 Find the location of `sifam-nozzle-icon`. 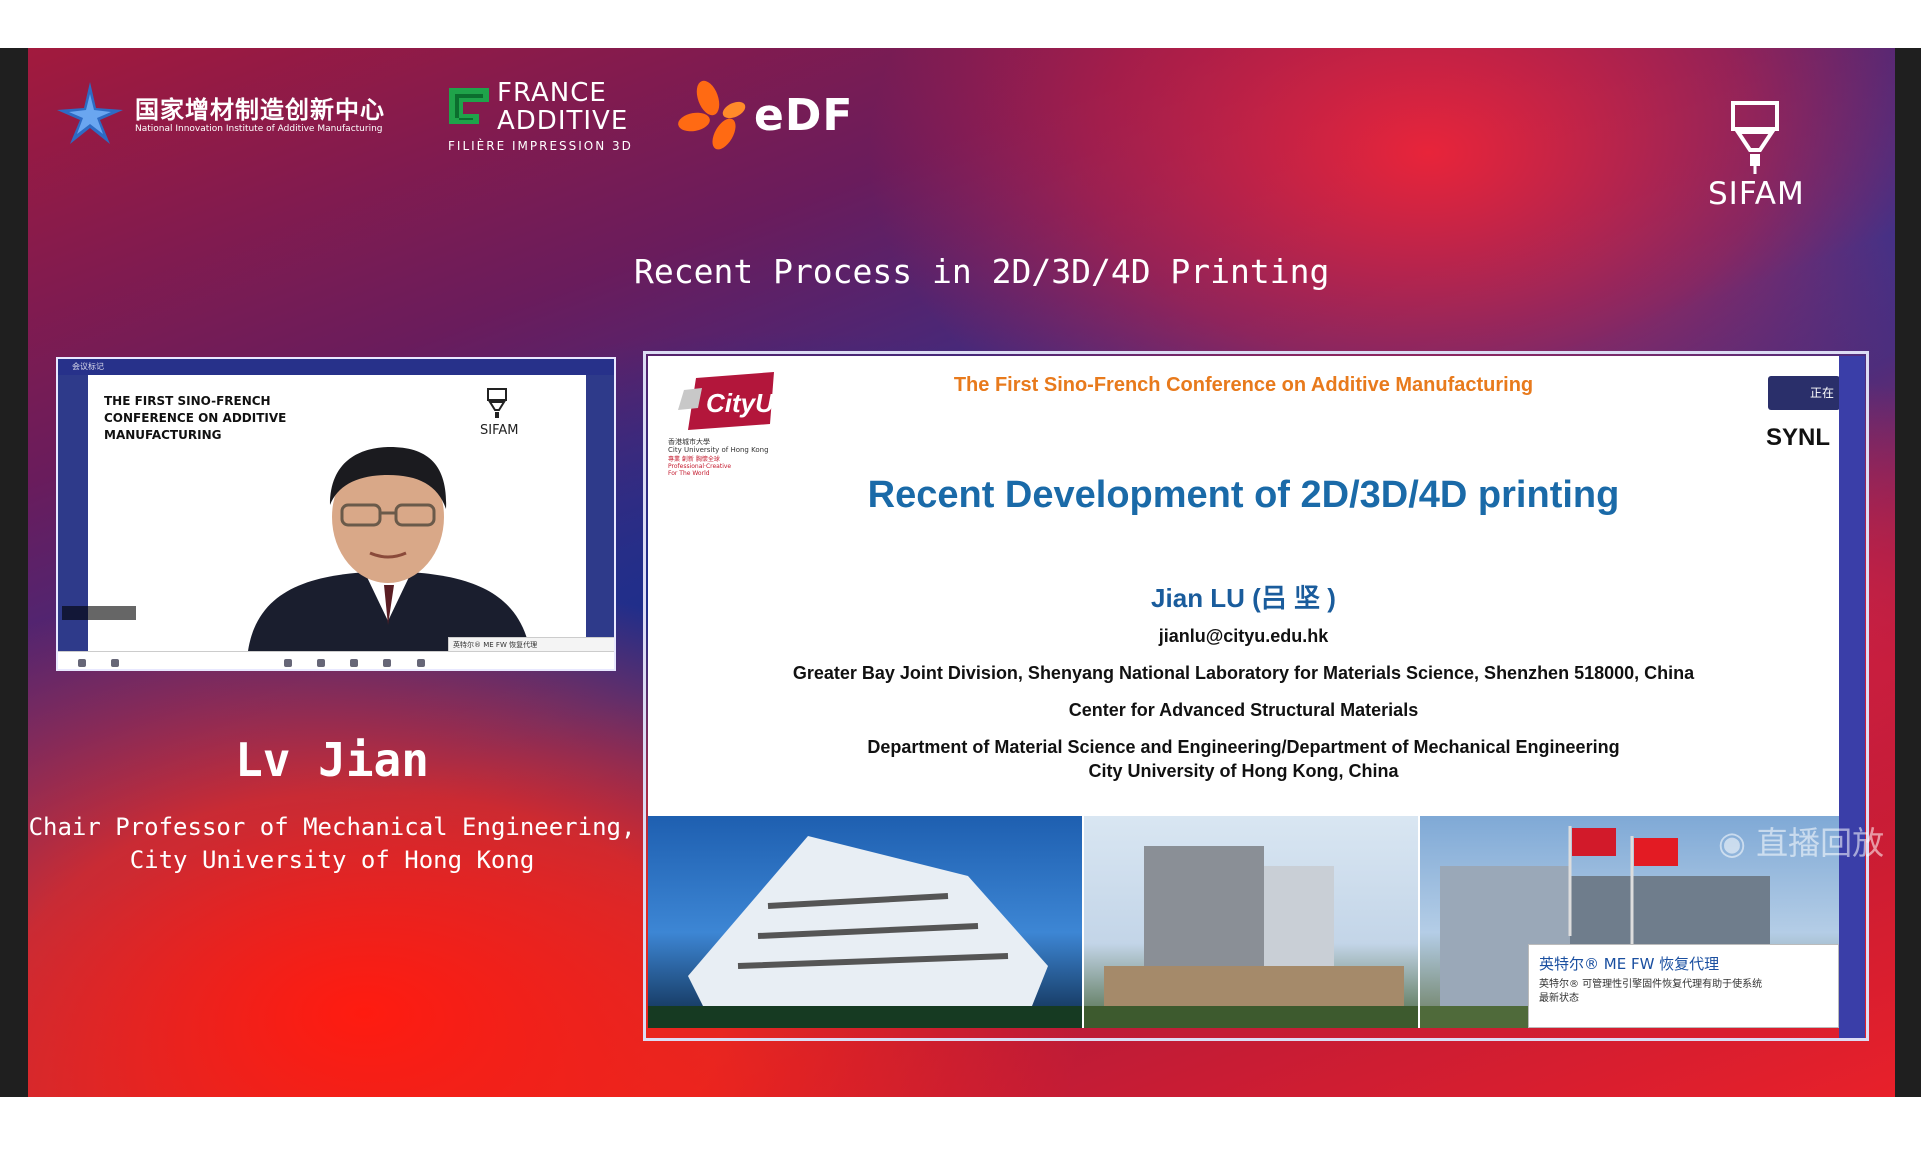

sifam-nozzle-icon is located at coordinates (1755, 137).